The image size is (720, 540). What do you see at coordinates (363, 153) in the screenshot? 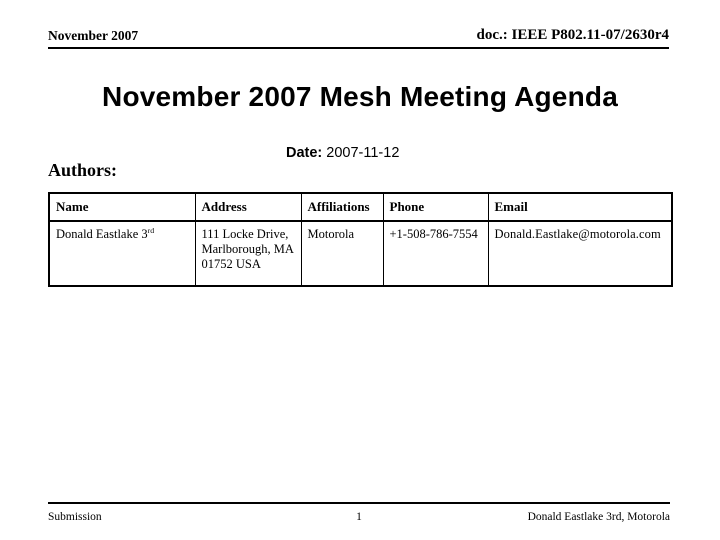
I see `date-value: 2007-11-12` at bounding box center [363, 153].